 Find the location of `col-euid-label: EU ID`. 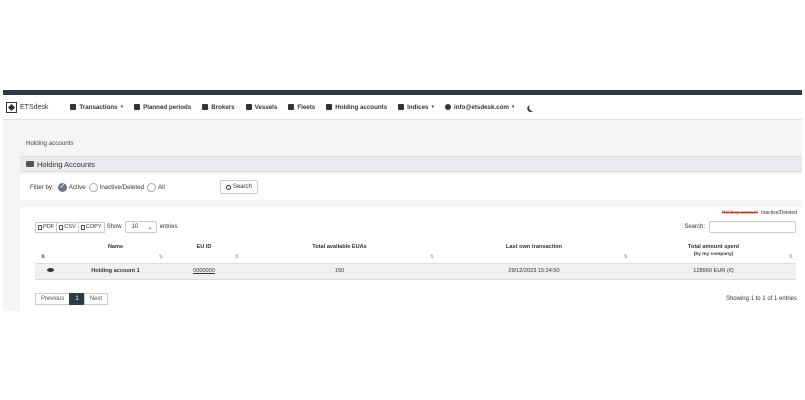

col-euid-label: EU ID is located at coordinates (204, 247).